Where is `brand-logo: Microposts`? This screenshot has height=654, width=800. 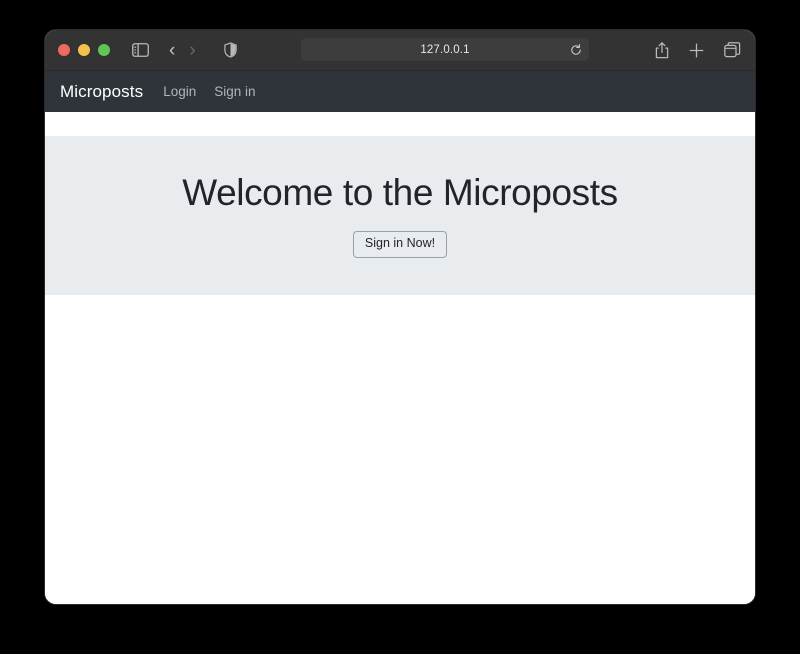
brand-logo: Microposts is located at coordinates (101, 92).